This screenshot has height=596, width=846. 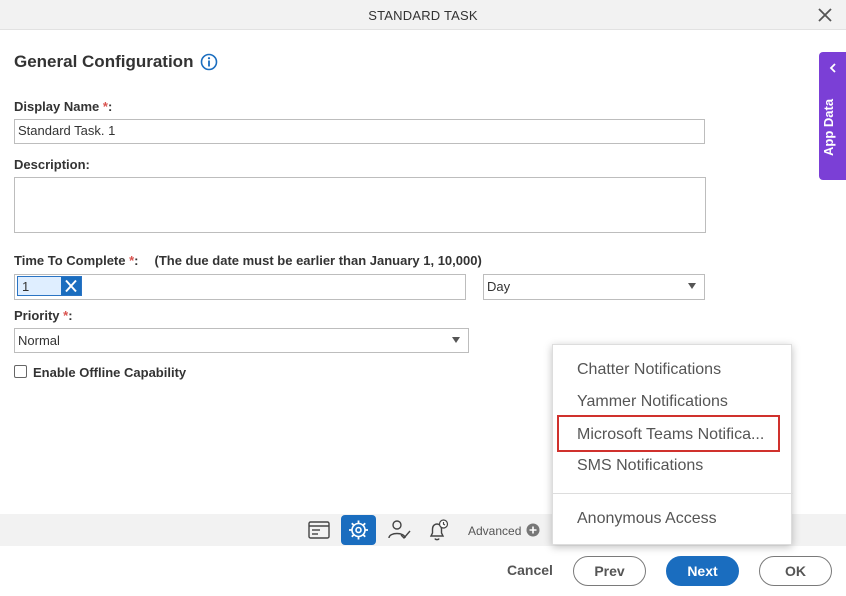 What do you see at coordinates (39, 340) in the screenshot?
I see `priority-value: Normal` at bounding box center [39, 340].